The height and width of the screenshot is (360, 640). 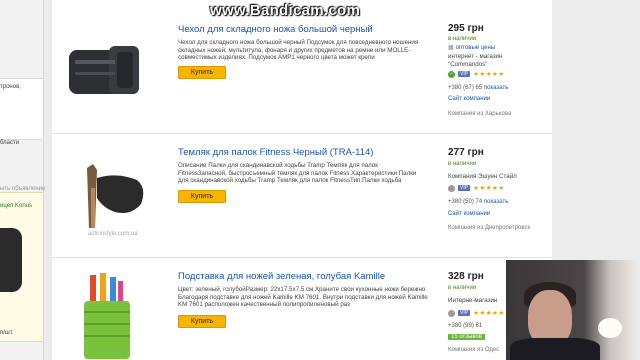 What do you see at coordinates (466, 152) in the screenshot?
I see `product-price: 277 грн` at bounding box center [466, 152].